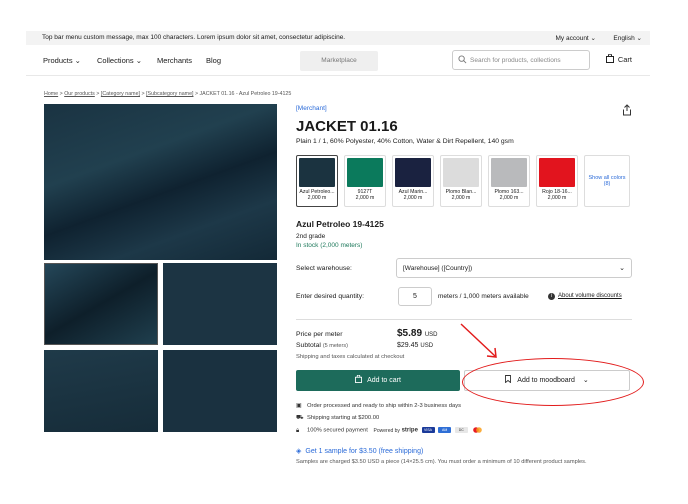  I want to click on color-swatch: Azul Marin... 2,000 m, so click(413, 181).